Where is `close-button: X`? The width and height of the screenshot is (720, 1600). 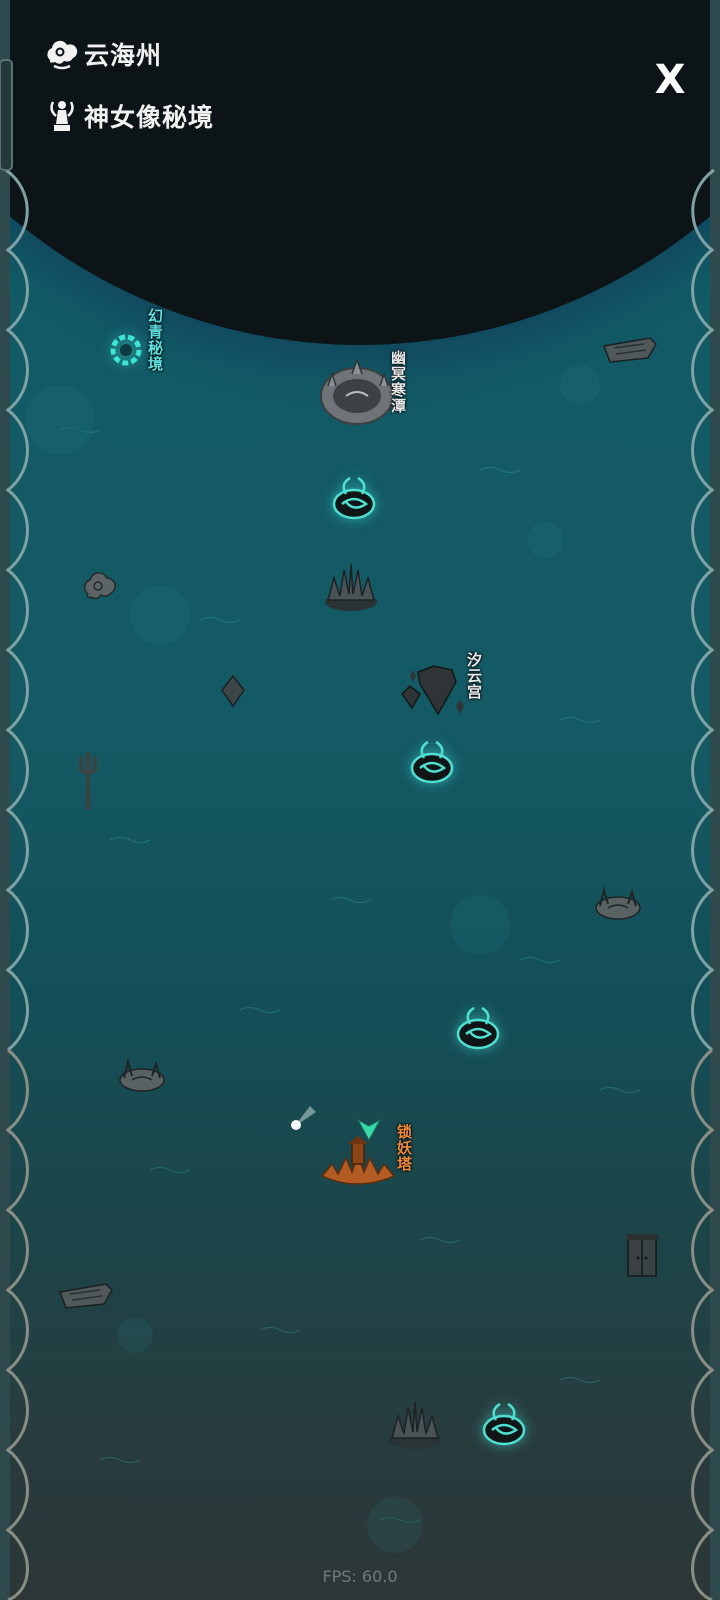 close-button: X is located at coordinates (670, 80).